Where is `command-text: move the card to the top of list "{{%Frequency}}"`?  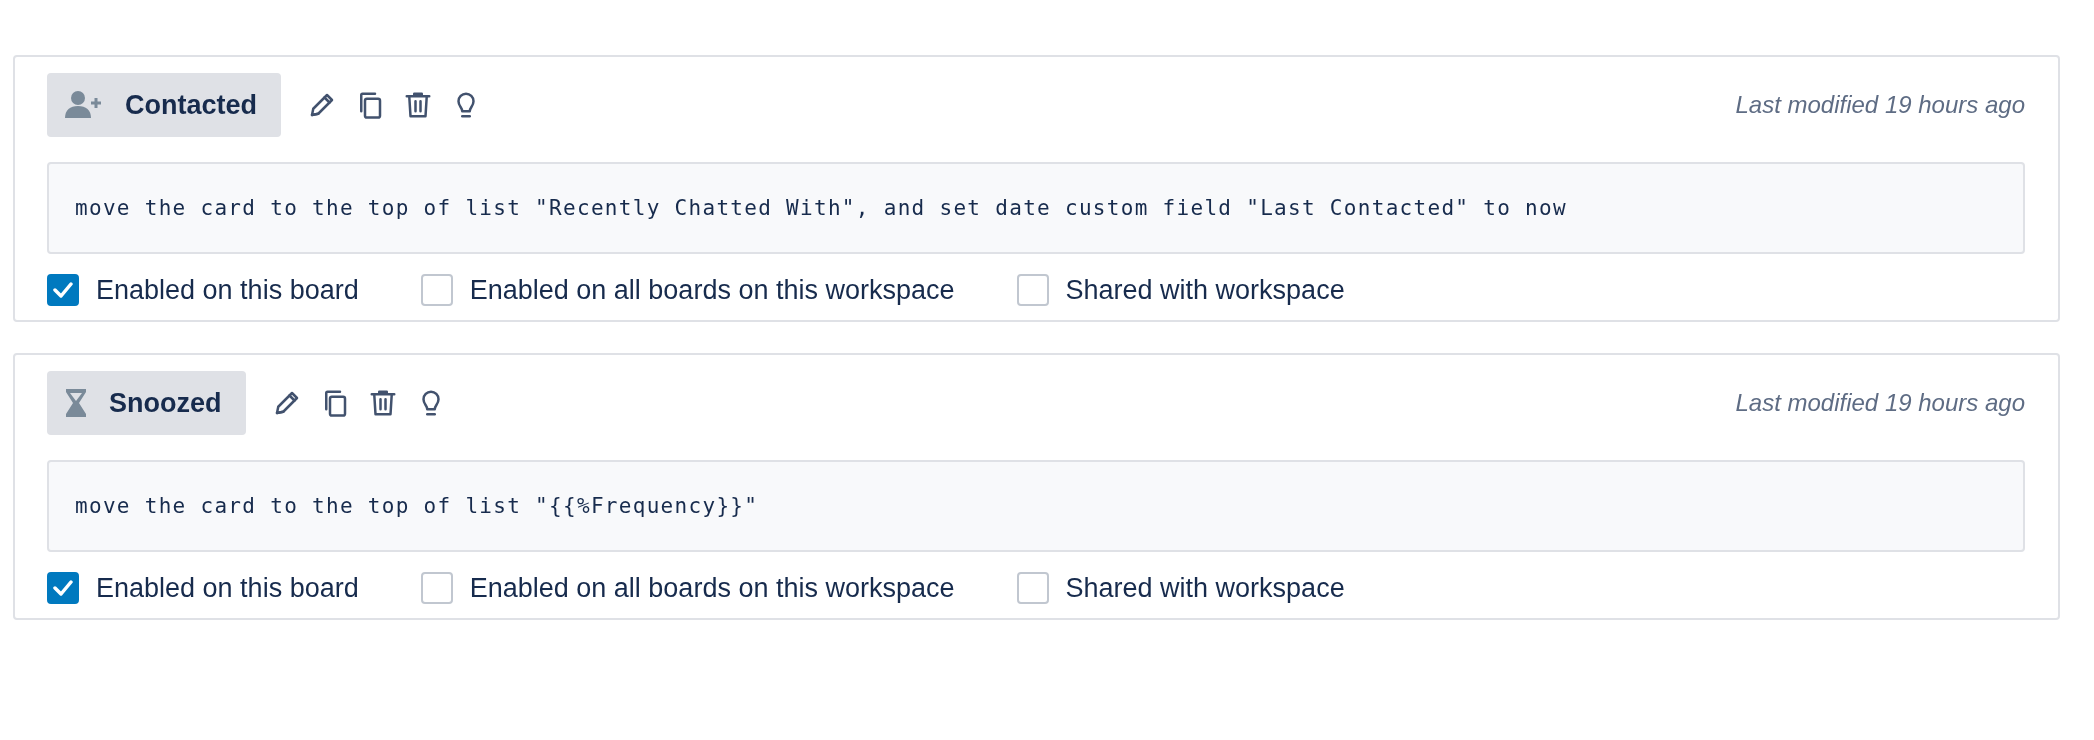
command-text: move the card to the top of list "{{%Frequency}}" is located at coordinates (1036, 506).